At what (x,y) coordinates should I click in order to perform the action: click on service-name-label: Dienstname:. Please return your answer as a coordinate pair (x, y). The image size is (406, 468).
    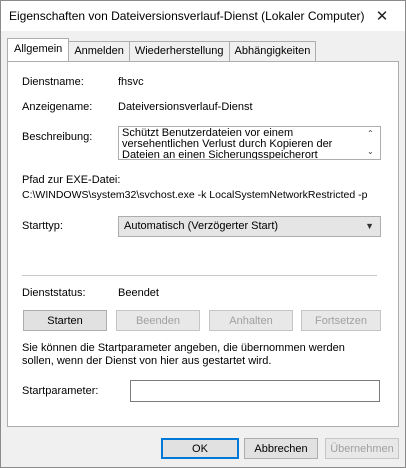
    Looking at the image, I should click on (53, 82).